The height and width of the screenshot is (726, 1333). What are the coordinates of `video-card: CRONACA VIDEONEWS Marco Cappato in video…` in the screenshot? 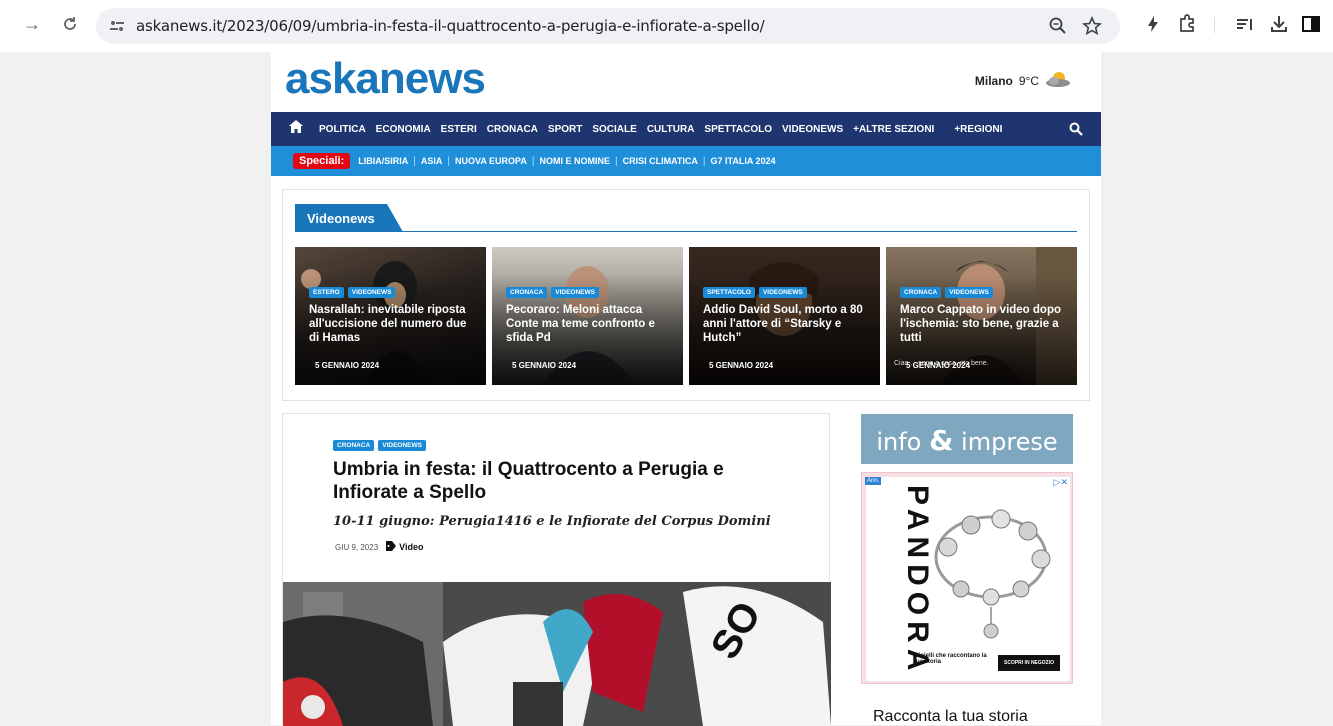 It's located at (981, 316).